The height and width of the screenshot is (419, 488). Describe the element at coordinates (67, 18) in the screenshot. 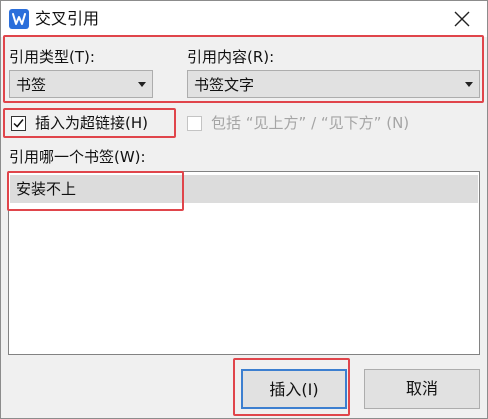

I see `window-title: 交叉引用` at that location.